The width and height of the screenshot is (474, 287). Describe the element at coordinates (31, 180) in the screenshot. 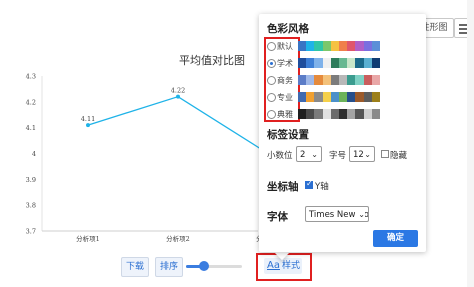

I see `y-tick-label: 3.9` at that location.